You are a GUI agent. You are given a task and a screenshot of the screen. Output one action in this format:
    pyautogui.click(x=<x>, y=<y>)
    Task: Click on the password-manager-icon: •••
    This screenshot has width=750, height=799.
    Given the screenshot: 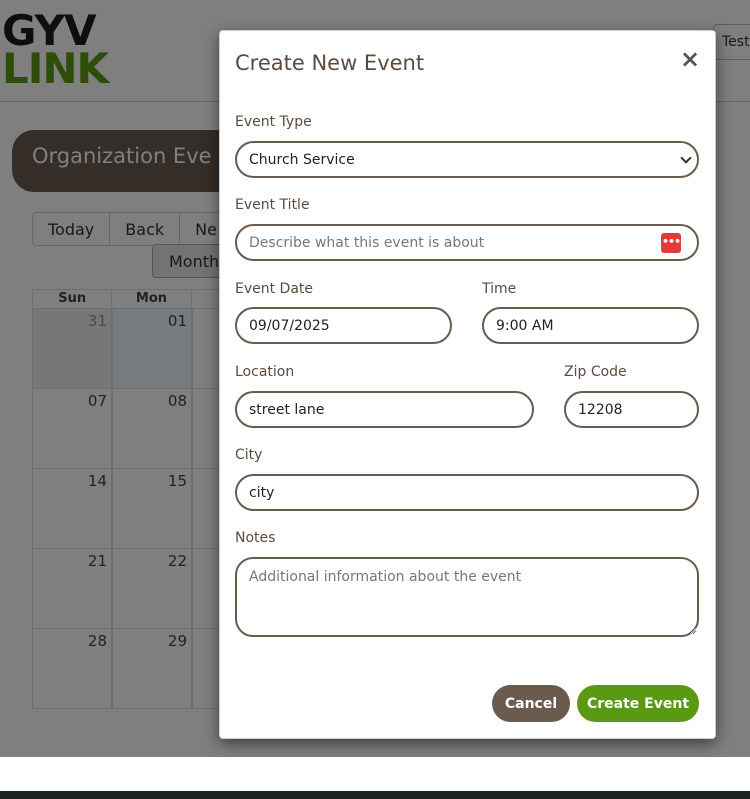 What is the action you would take?
    pyautogui.click(x=671, y=243)
    